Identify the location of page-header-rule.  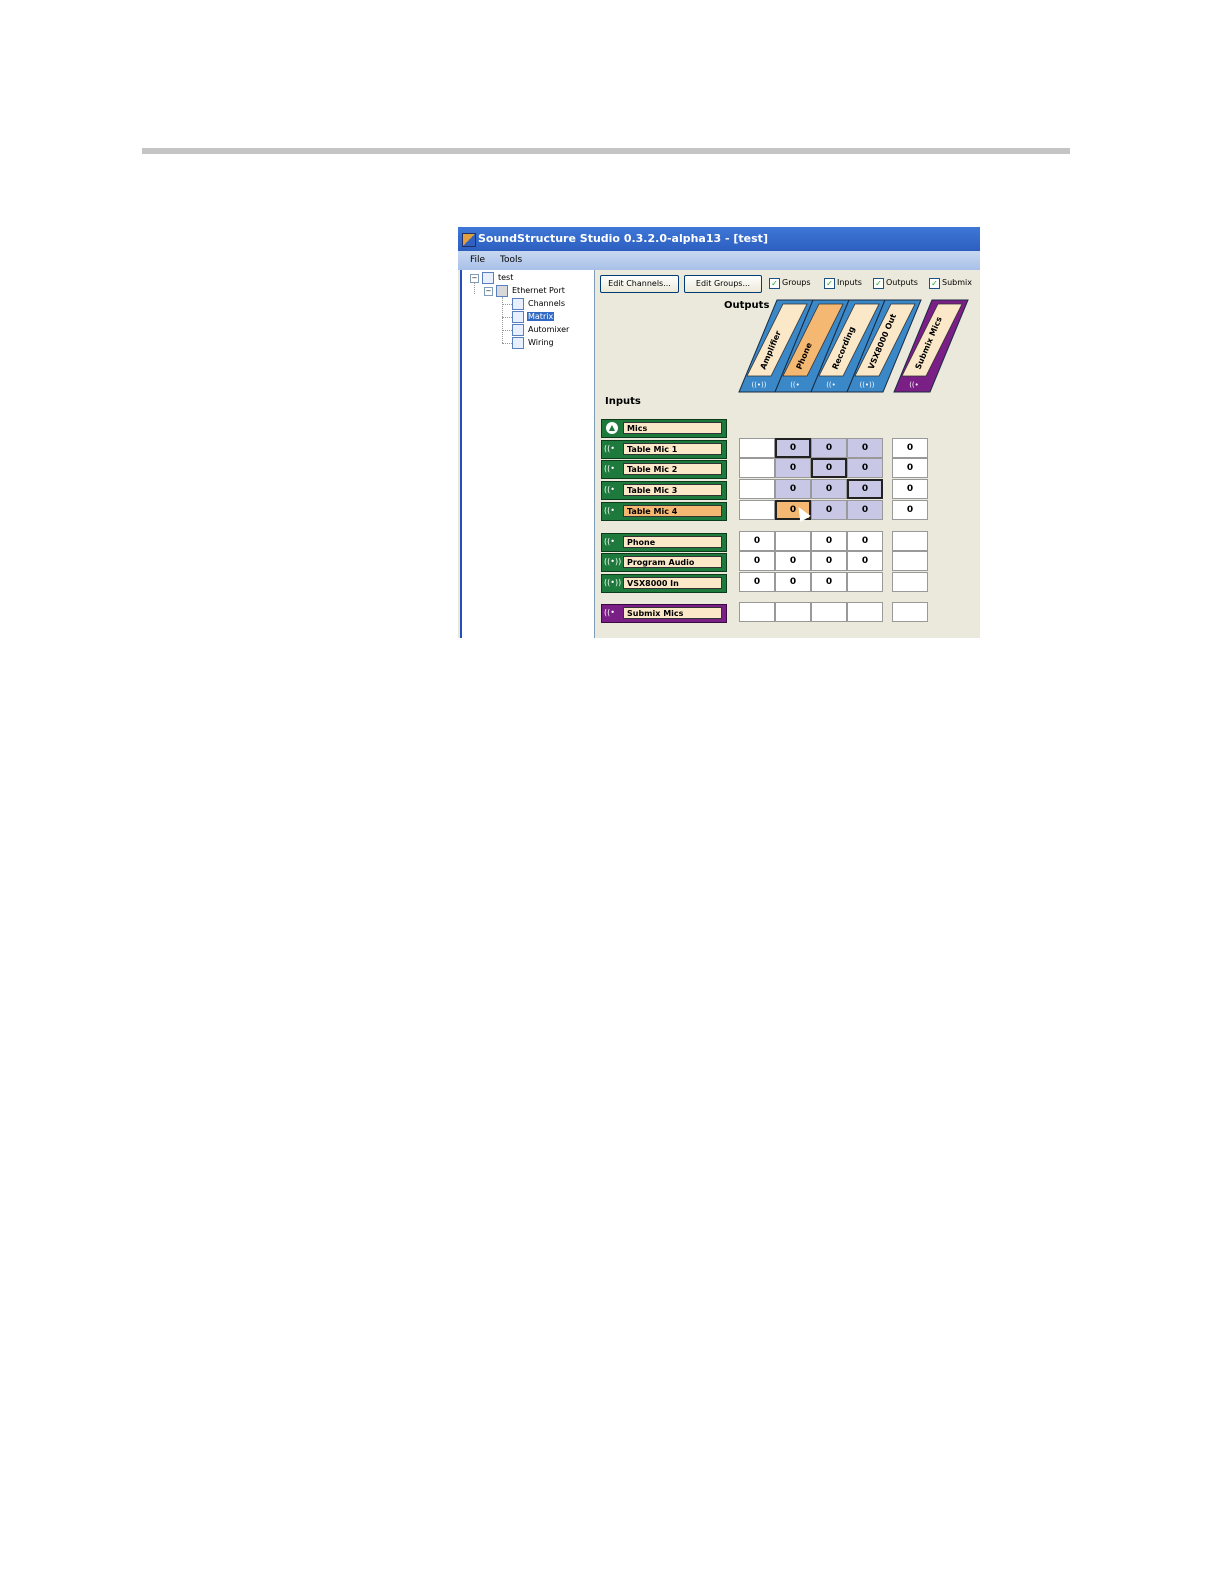
(606, 151).